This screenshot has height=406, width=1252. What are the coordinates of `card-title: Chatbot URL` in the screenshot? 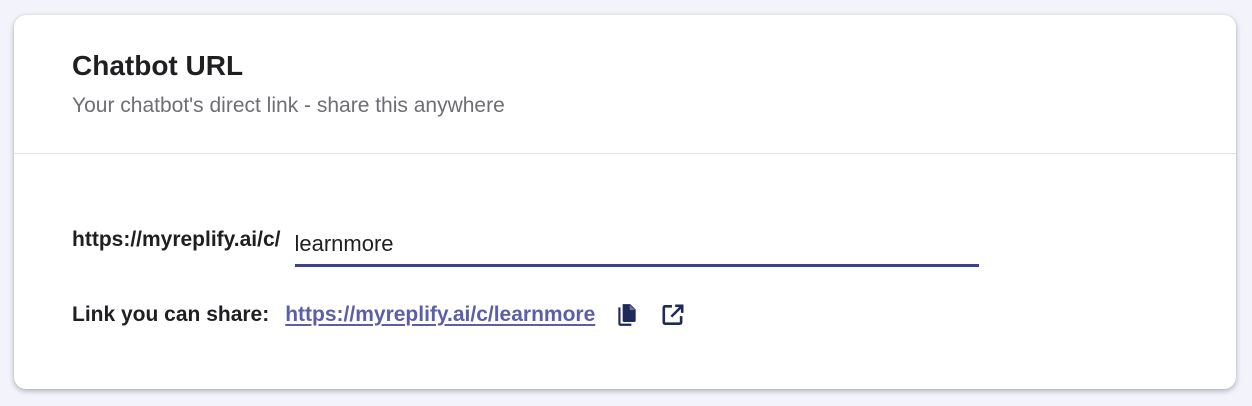 It's located at (158, 65).